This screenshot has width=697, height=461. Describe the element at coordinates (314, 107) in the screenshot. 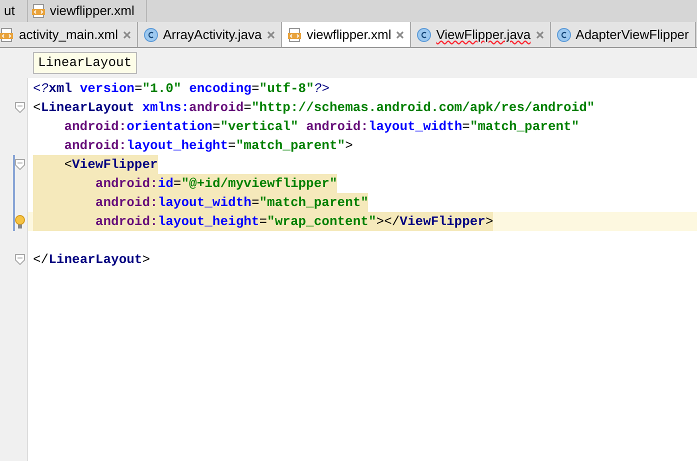

I see `code-line: <LinearLayout xmlns:android="http://schemas.android.com/apk/res/android"` at that location.